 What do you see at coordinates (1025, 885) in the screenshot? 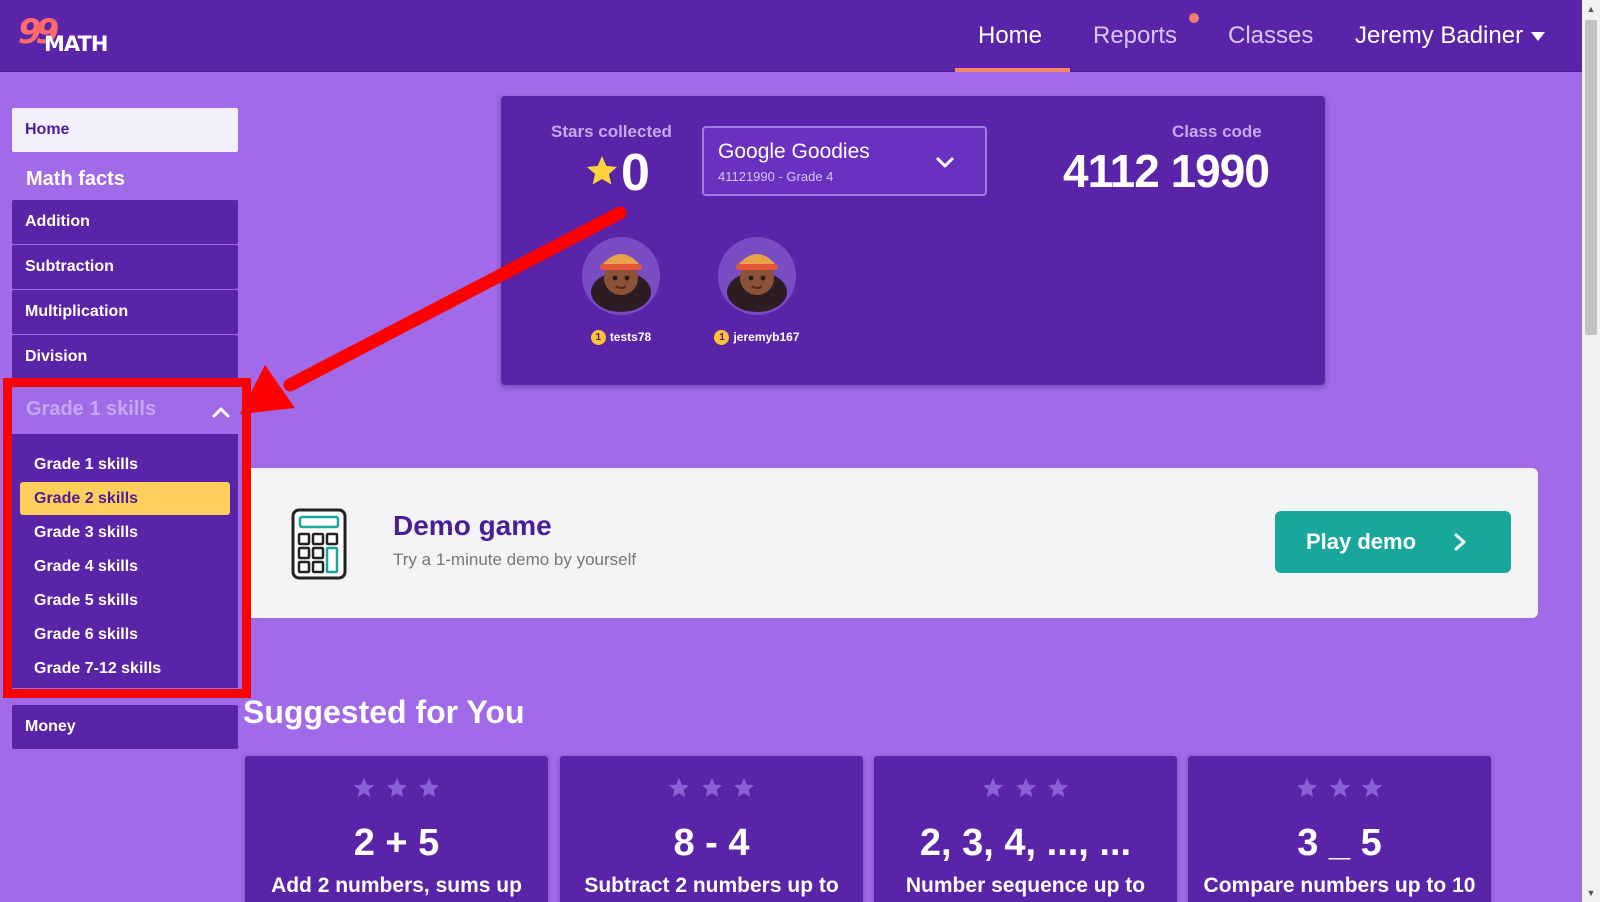
I see `skill-description: Number sequence up to` at bounding box center [1025, 885].